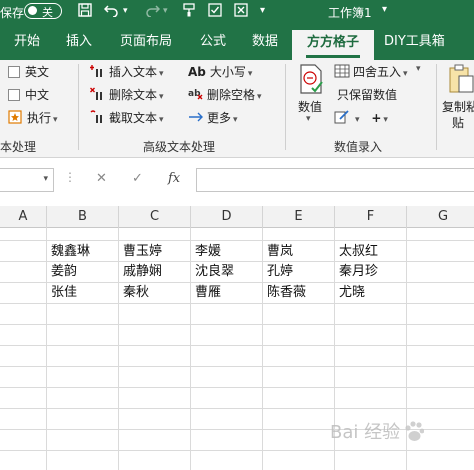  What do you see at coordinates (358, 147) in the screenshot?
I see `numeric-group-label: 数值录入` at bounding box center [358, 147].